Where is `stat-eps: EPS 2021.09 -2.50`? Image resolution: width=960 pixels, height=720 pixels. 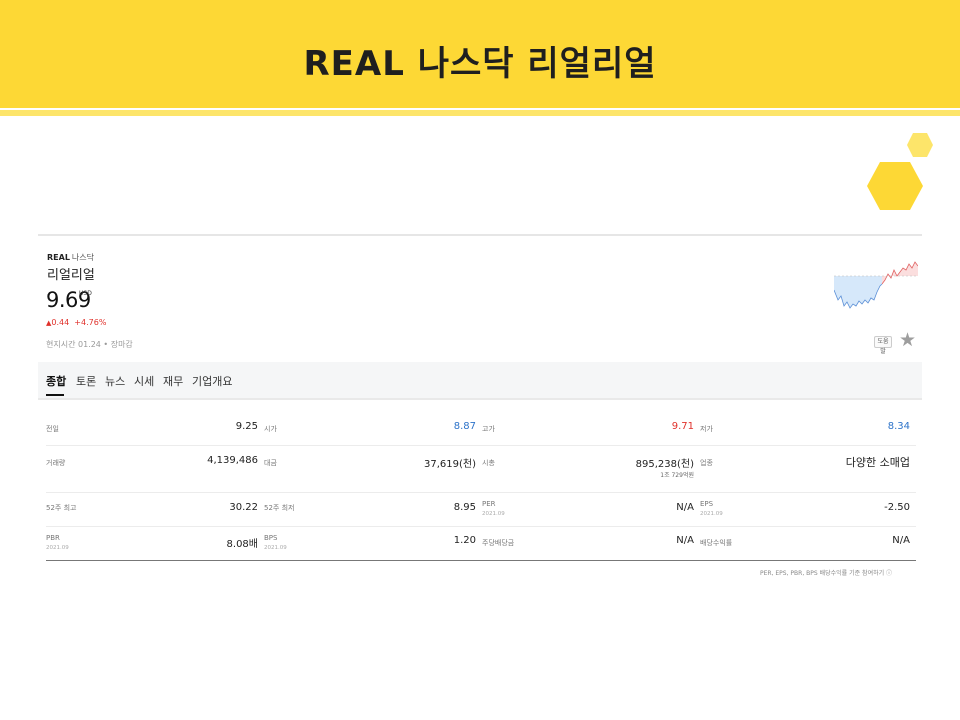
stat-eps: EPS 2021.09 -2.50 is located at coordinates (808, 509).